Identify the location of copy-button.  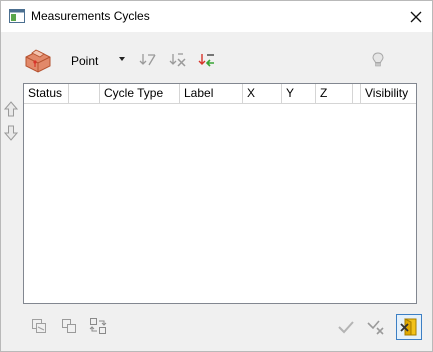
(39, 326).